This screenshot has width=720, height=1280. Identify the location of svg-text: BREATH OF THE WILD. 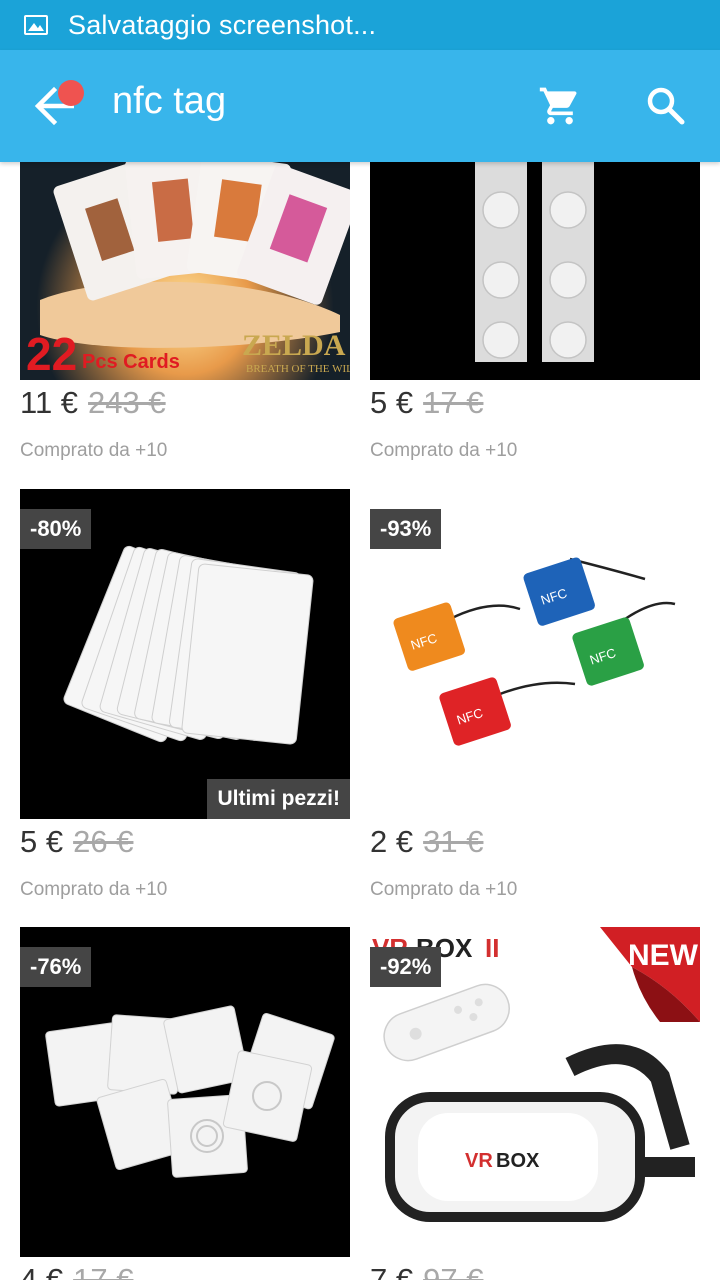
(298, 369).